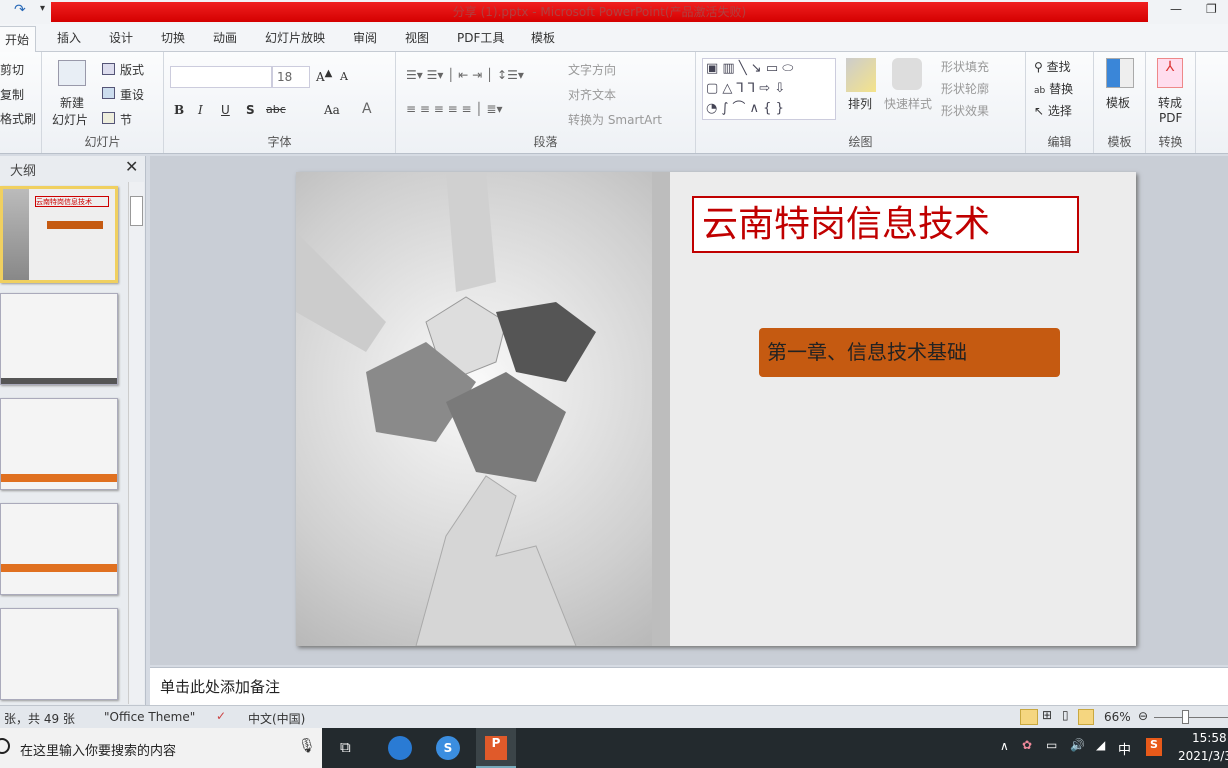  What do you see at coordinates (1100, 745) in the screenshot?
I see `wifi-icon: ◢` at bounding box center [1100, 745].